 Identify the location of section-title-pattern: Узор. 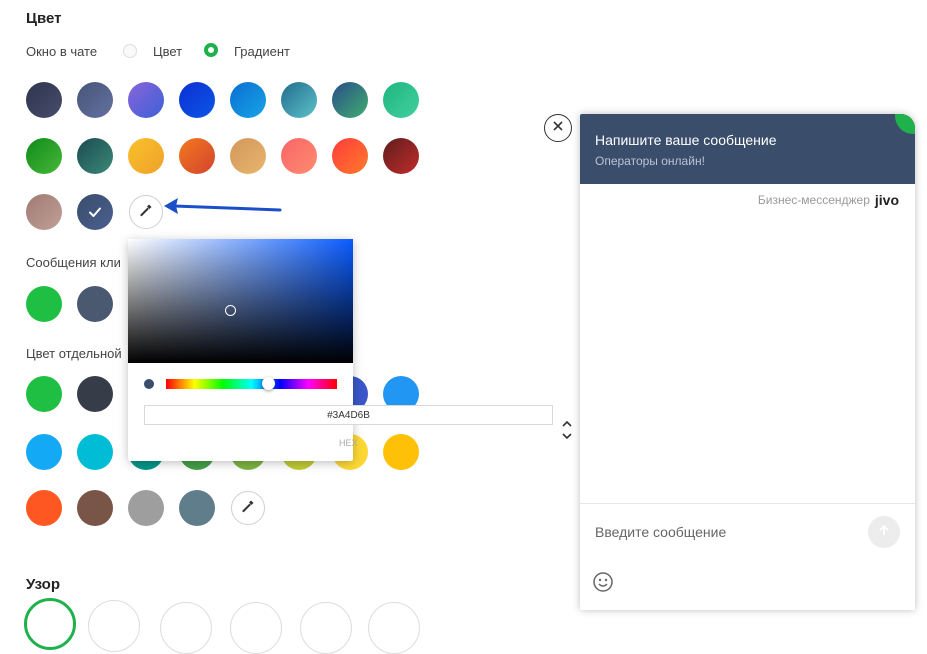
(43, 584).